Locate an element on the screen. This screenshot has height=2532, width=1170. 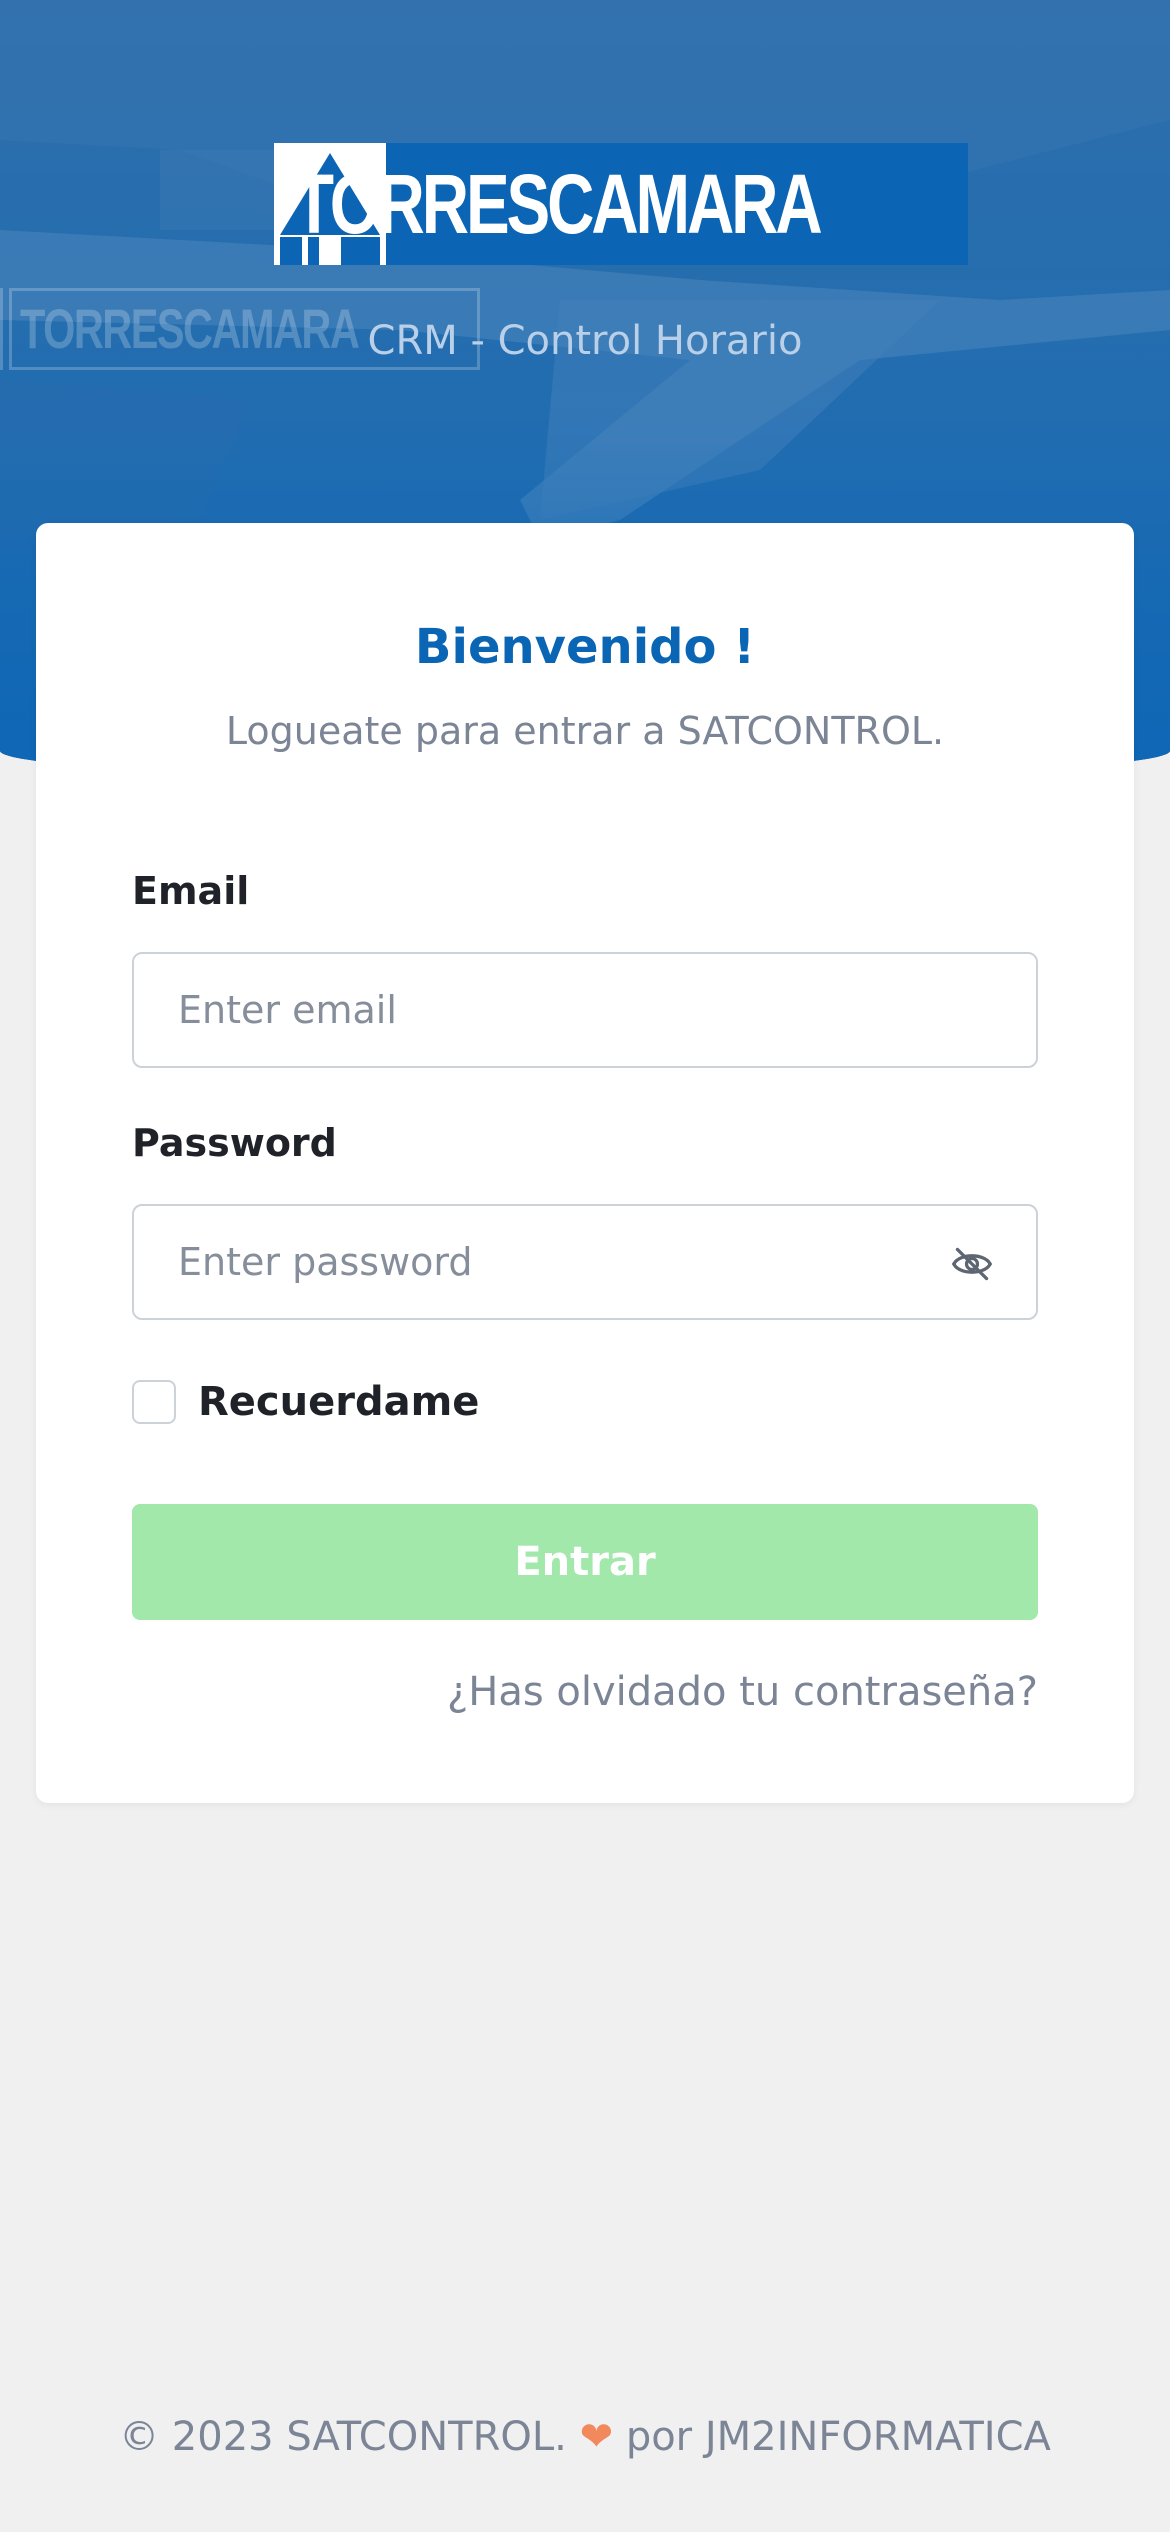
email-field-wrapper is located at coordinates (585, 1010).